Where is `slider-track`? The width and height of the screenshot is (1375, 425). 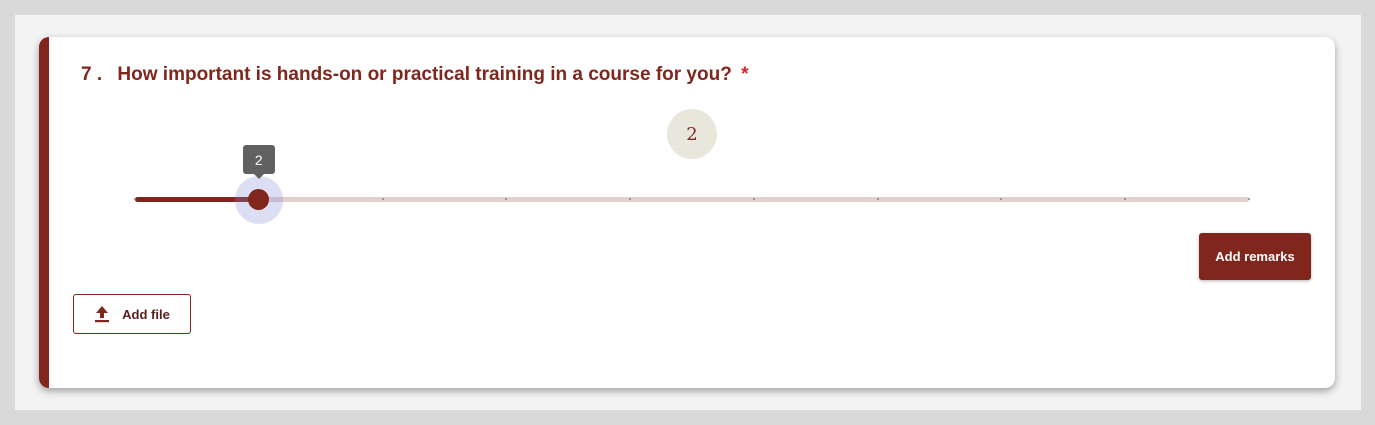
slider-track is located at coordinates (692, 199).